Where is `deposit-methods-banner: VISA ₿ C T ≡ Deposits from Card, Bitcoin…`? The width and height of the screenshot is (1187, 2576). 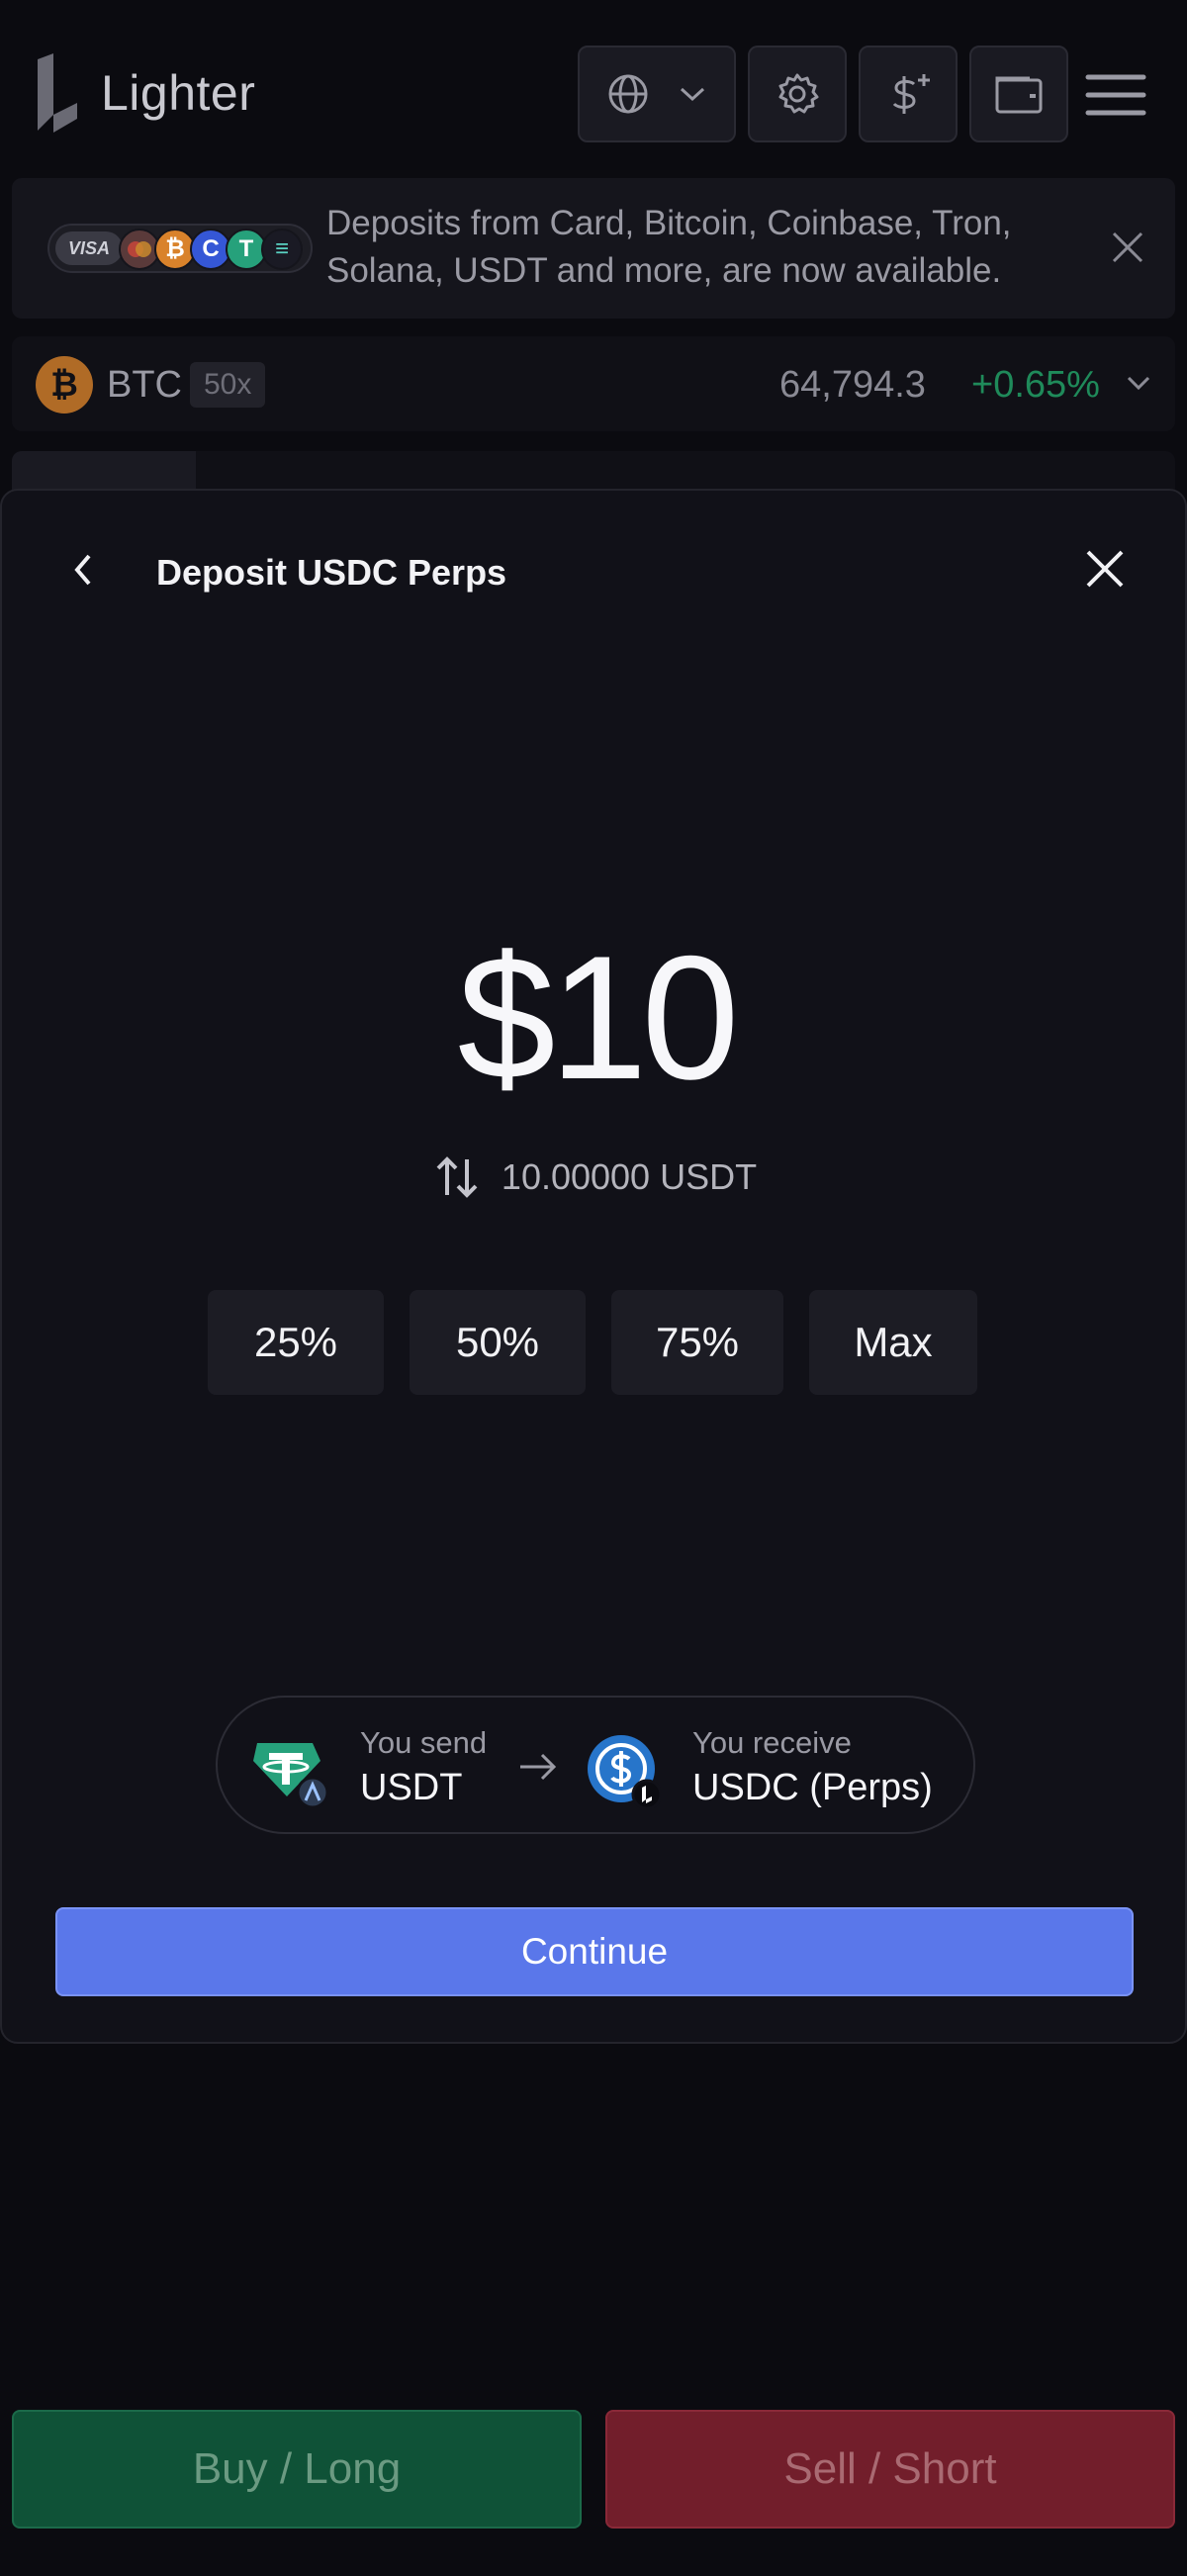
deposit-methods-banner: VISA ₿ C T ≡ Deposits from Card, Bitcoin… is located at coordinates (593, 248).